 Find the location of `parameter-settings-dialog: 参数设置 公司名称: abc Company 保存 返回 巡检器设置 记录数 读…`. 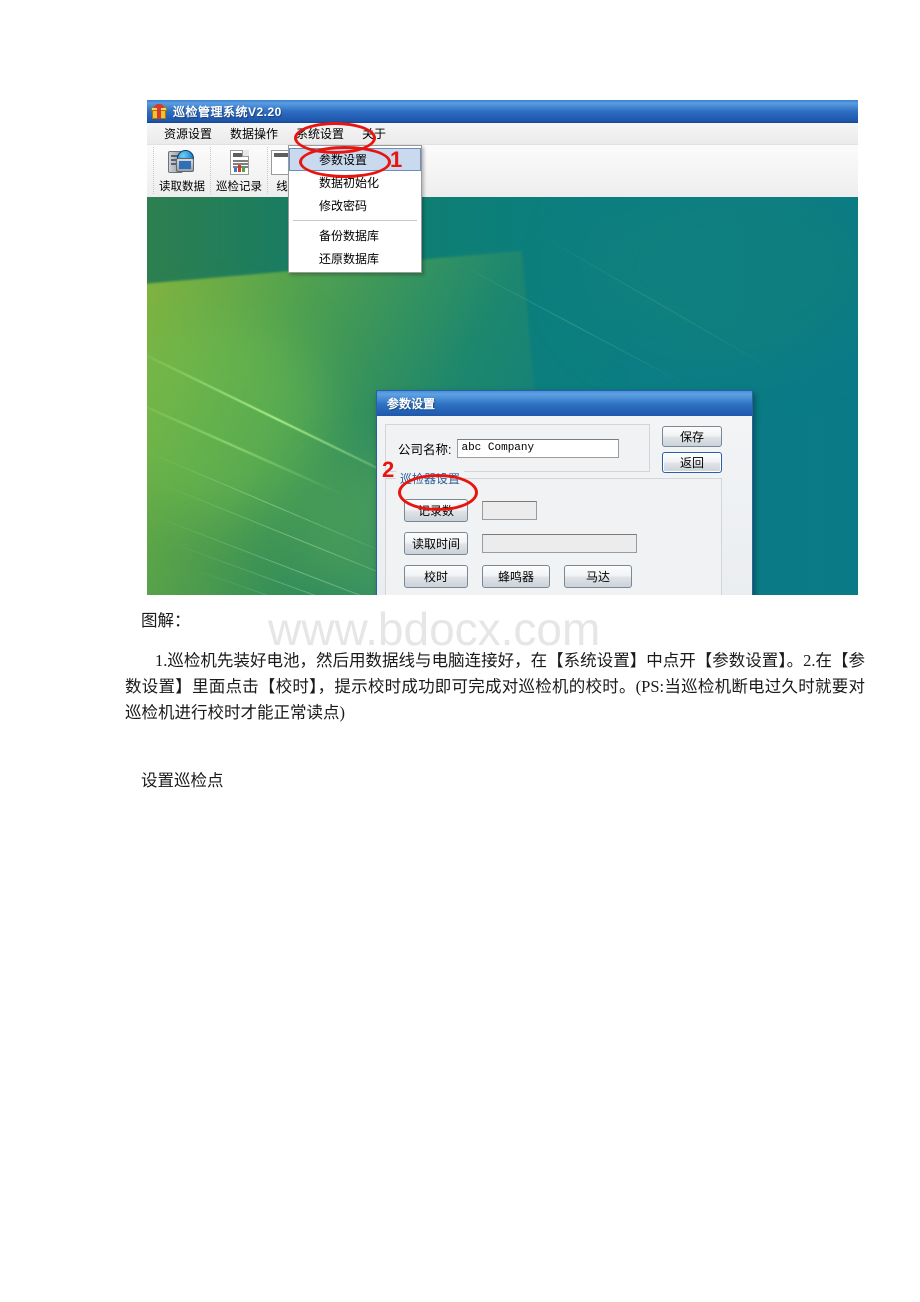

parameter-settings-dialog: 参数设置 公司名称: abc Company 保存 返回 巡检器设置 记录数 读… is located at coordinates (564, 492).